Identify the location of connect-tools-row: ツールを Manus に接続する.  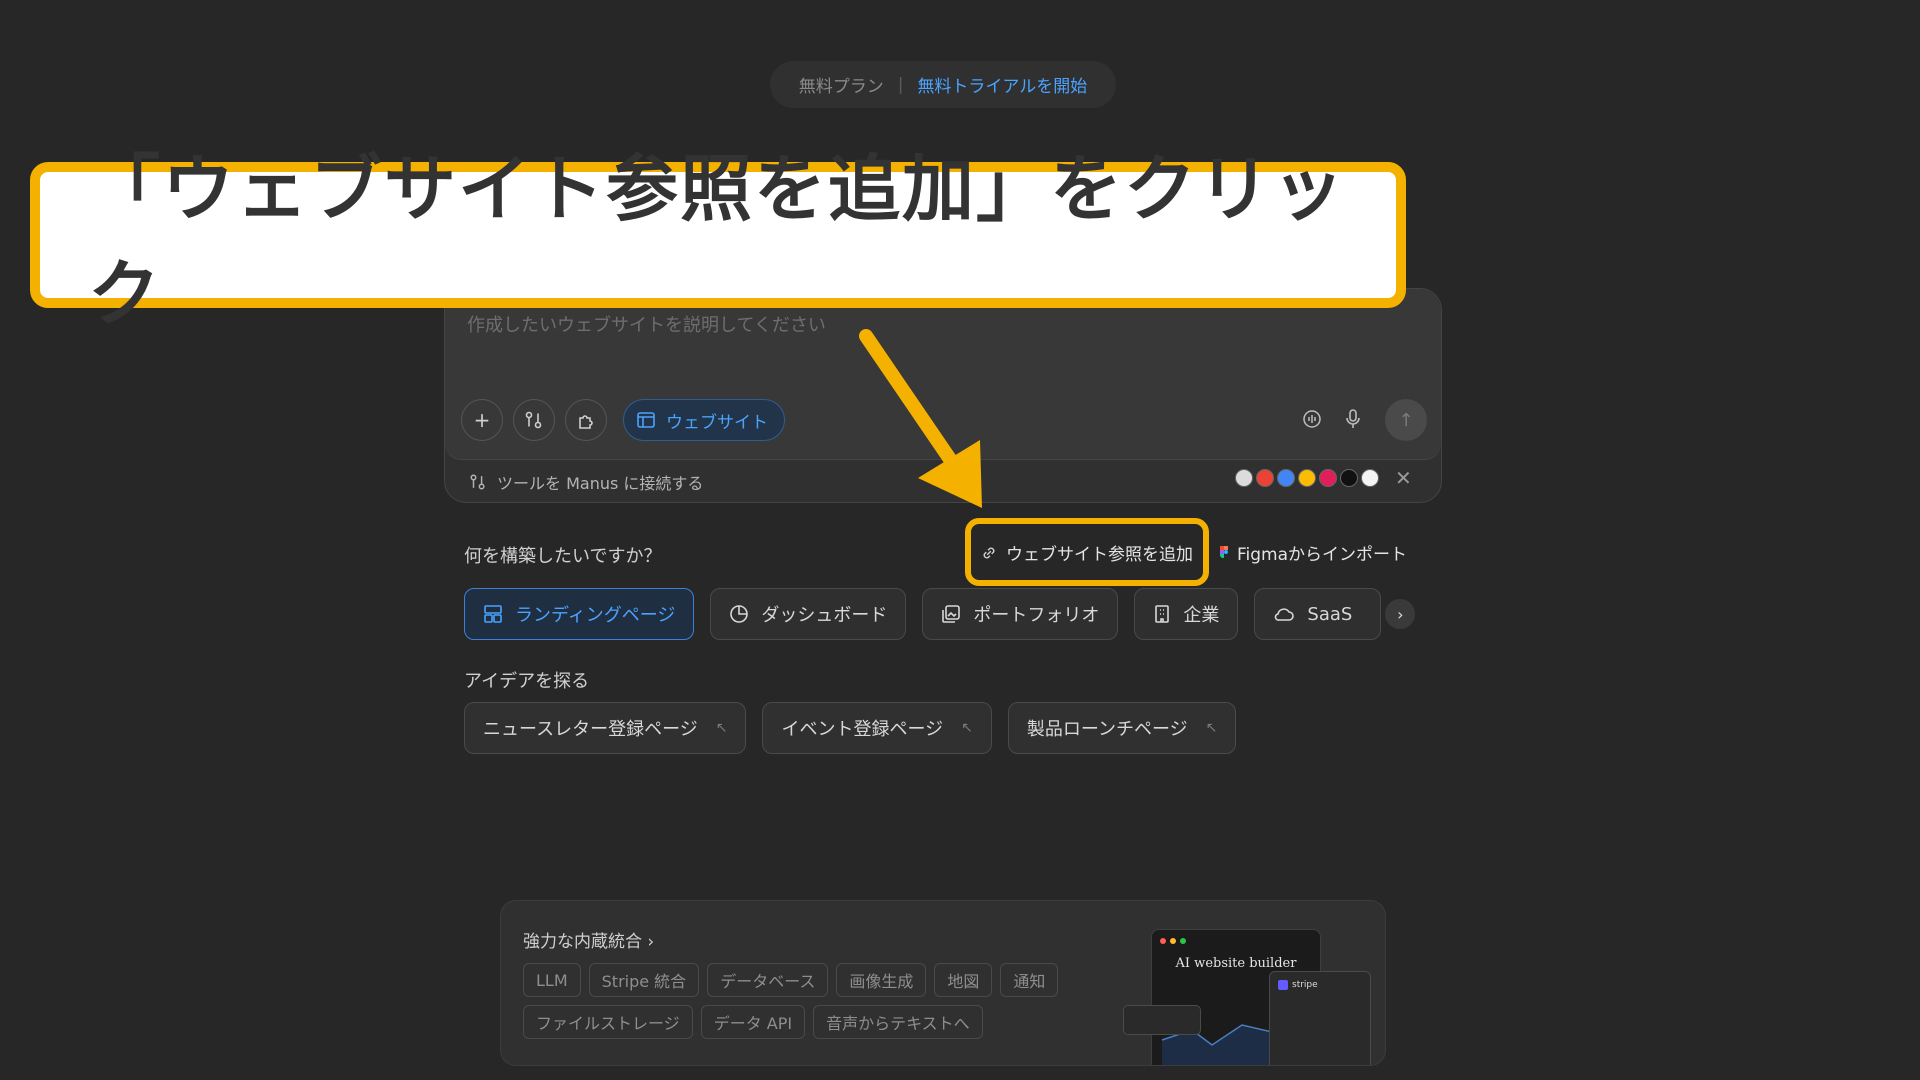
(586, 482).